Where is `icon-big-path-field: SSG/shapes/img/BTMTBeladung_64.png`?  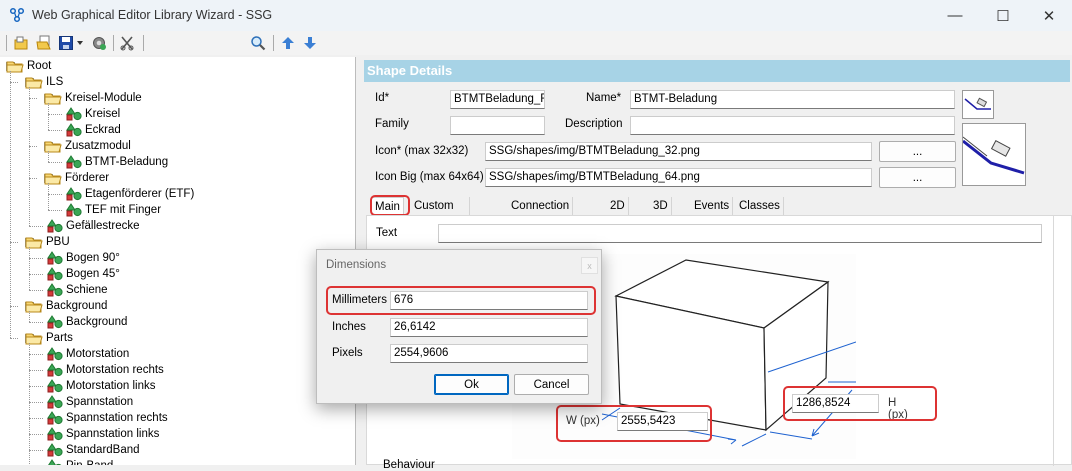
icon-big-path-field: SSG/shapes/img/BTMTBeladung_64.png is located at coordinates (678, 177).